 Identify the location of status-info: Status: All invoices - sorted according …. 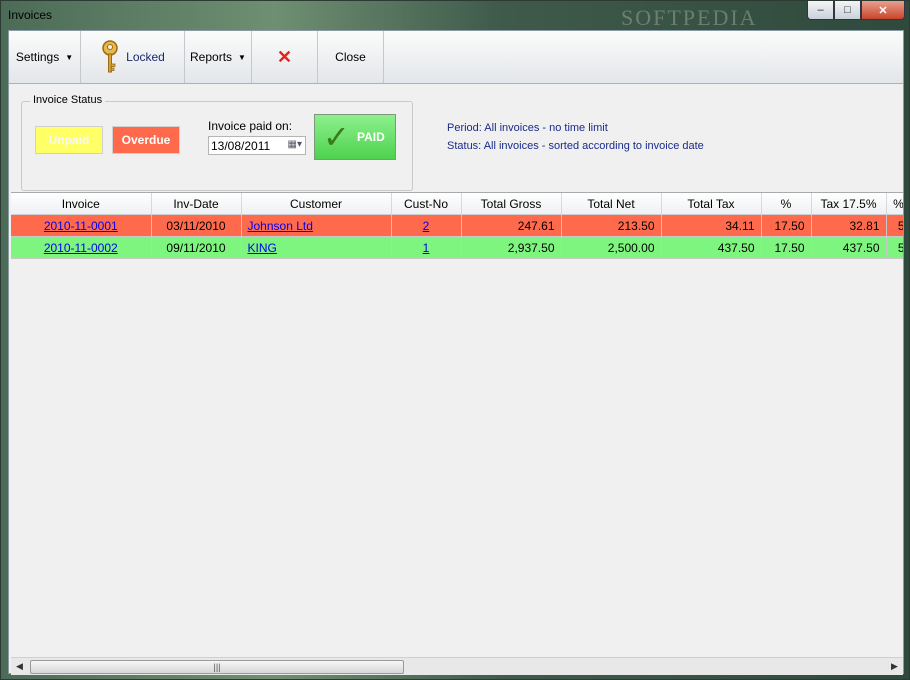
(575, 146).